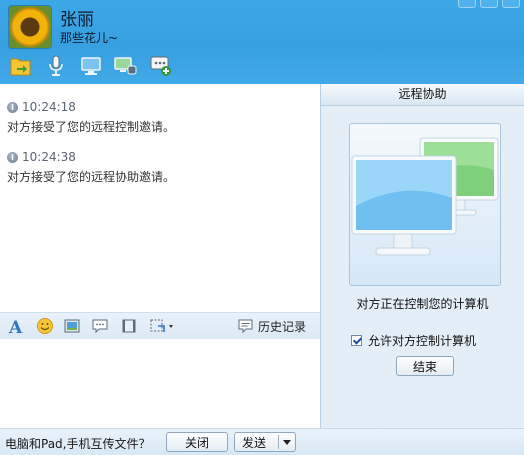 The height and width of the screenshot is (455, 524). I want to click on allow-control-option: 允许对方控制计算机, so click(413, 340).